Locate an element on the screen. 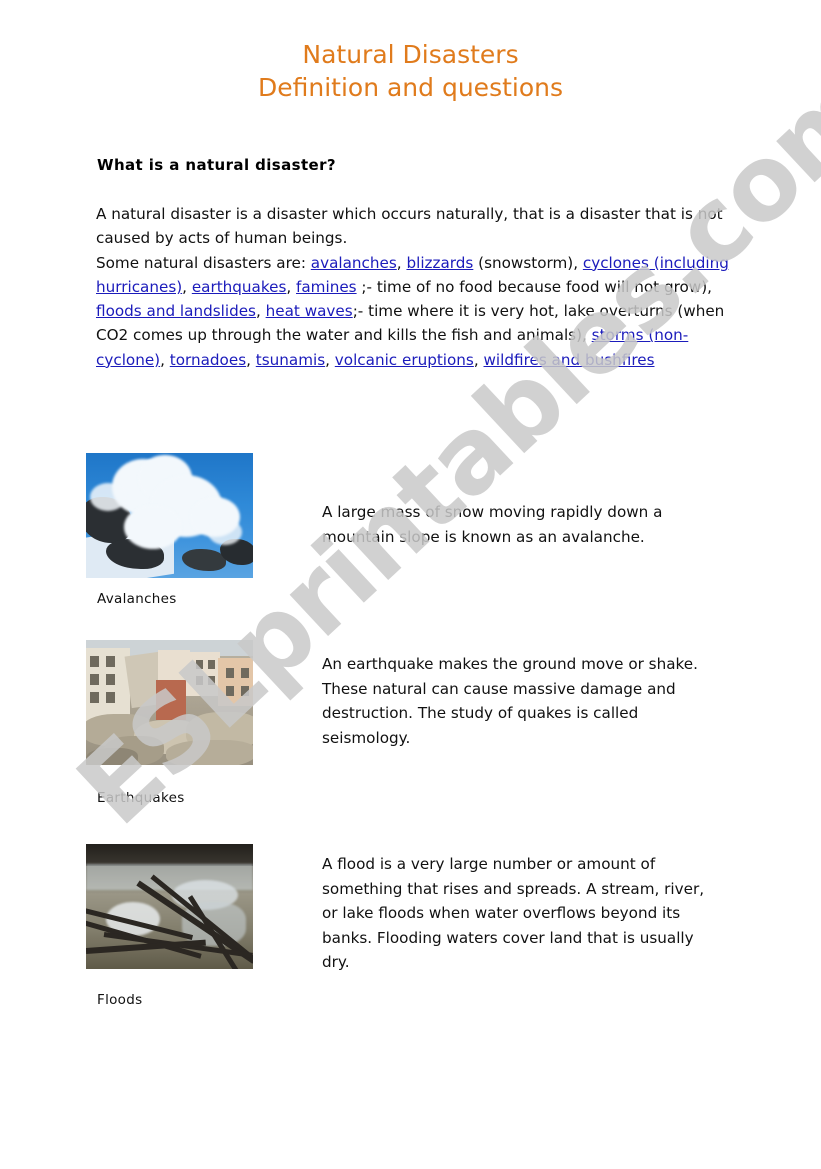  link-volcanic-eruptions: volcanic eruptions is located at coordinates (404, 360).